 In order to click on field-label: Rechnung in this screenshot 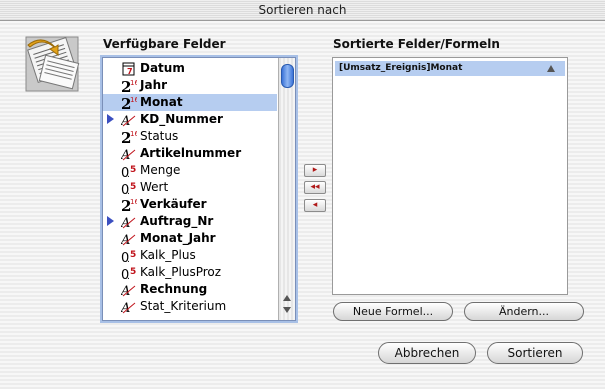, I will do `click(174, 289)`.